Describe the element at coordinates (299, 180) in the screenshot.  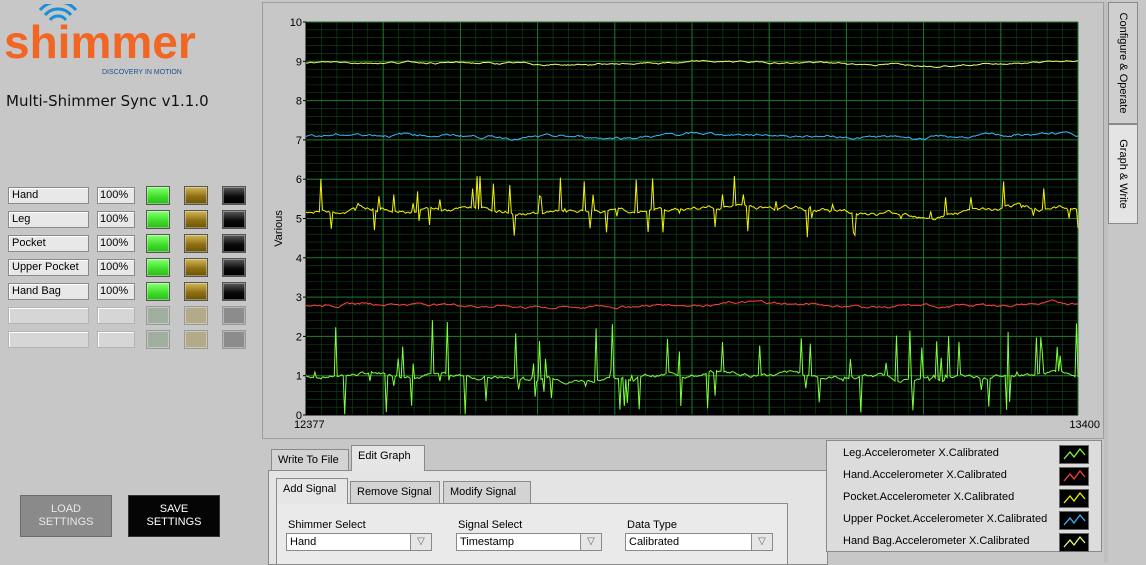
I see `y-tick-label: 6` at that location.